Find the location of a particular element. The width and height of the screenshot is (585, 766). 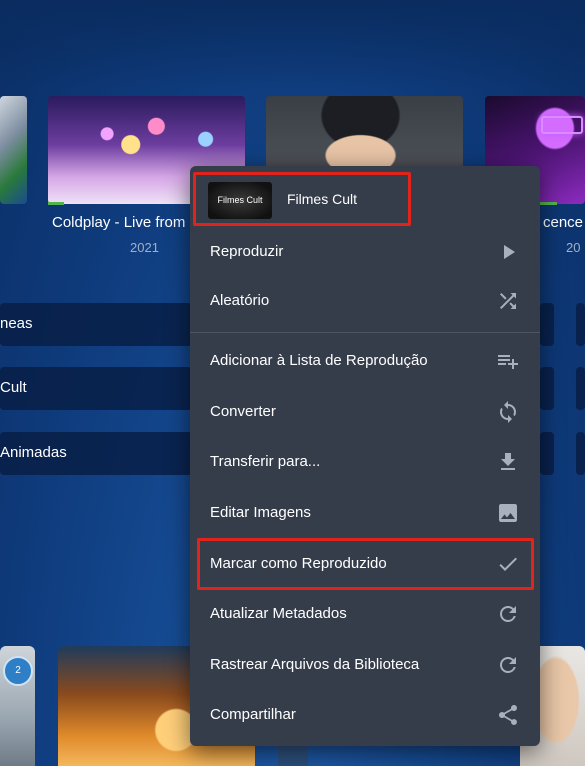

menu-item-label: Editar Imagens is located at coordinates (260, 512).